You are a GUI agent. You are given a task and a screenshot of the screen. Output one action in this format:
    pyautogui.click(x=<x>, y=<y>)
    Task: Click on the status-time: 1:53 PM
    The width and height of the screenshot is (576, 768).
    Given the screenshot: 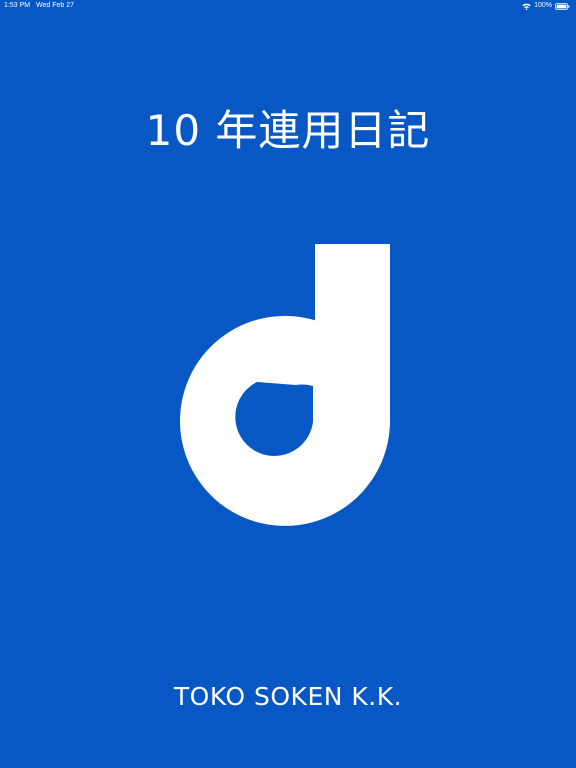 What is the action you would take?
    pyautogui.click(x=17, y=5)
    